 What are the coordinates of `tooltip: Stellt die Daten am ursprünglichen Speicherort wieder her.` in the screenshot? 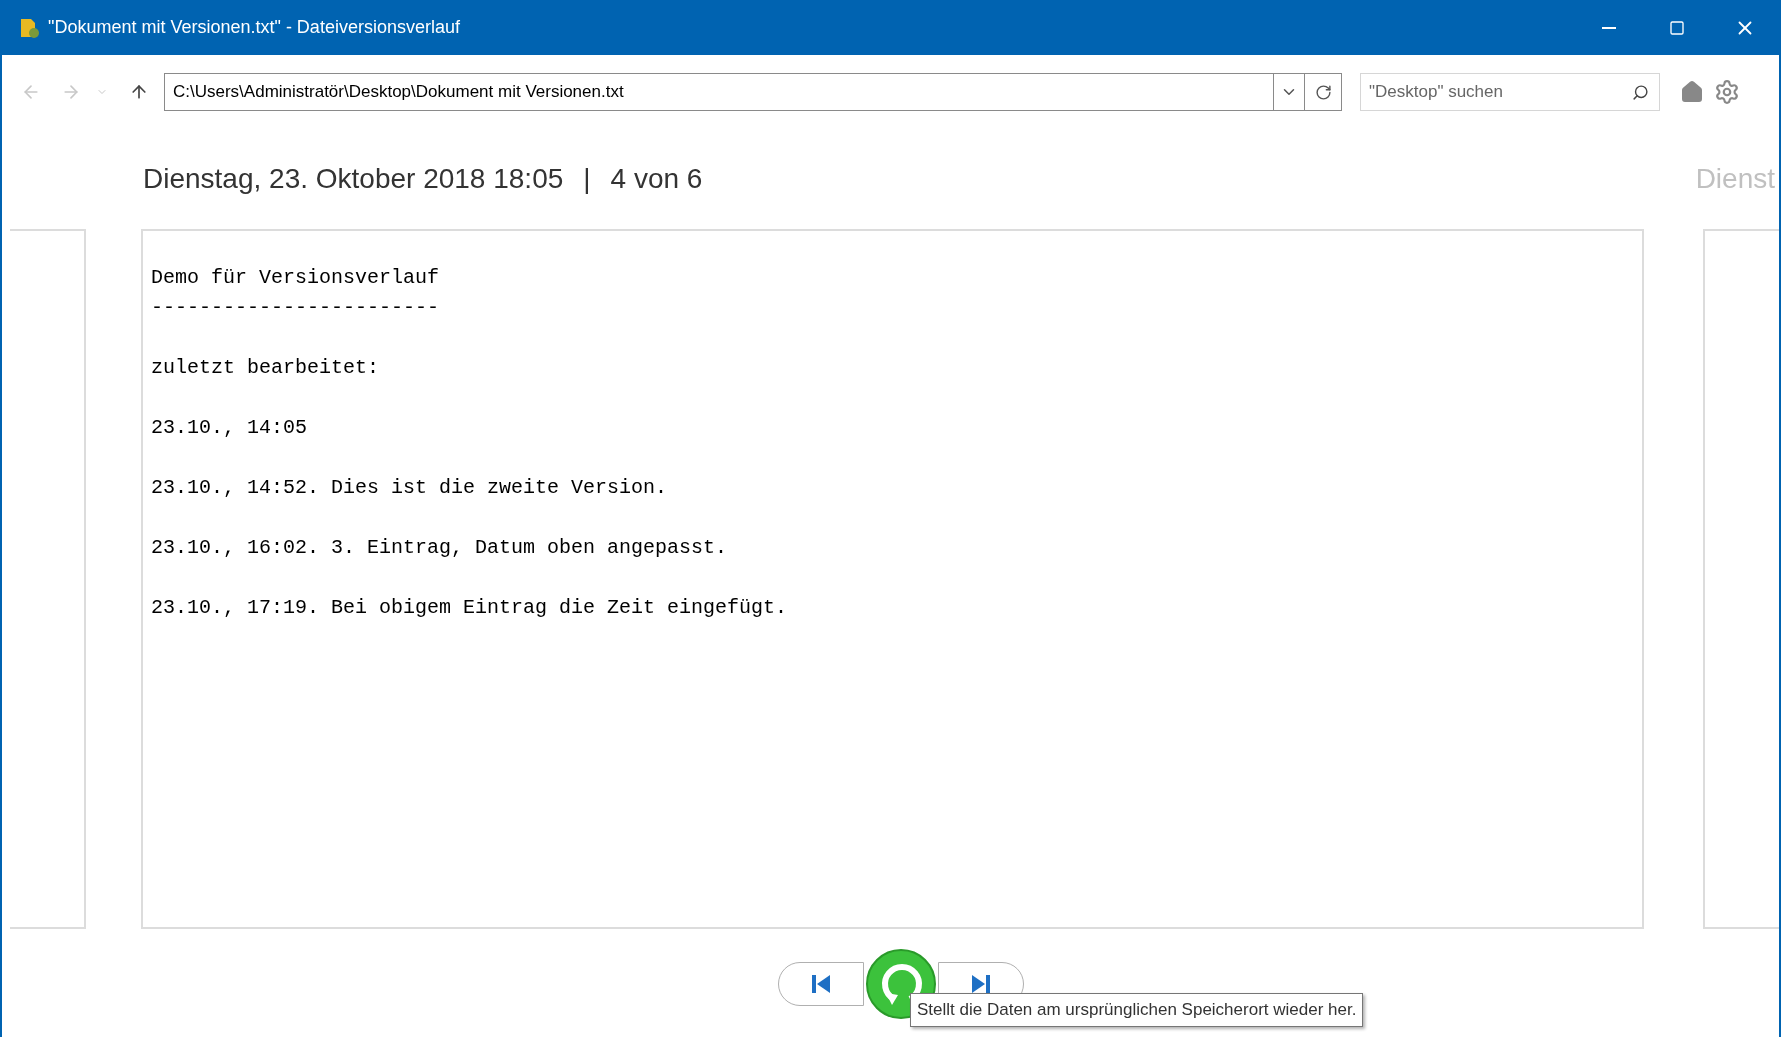 It's located at (1137, 1010).